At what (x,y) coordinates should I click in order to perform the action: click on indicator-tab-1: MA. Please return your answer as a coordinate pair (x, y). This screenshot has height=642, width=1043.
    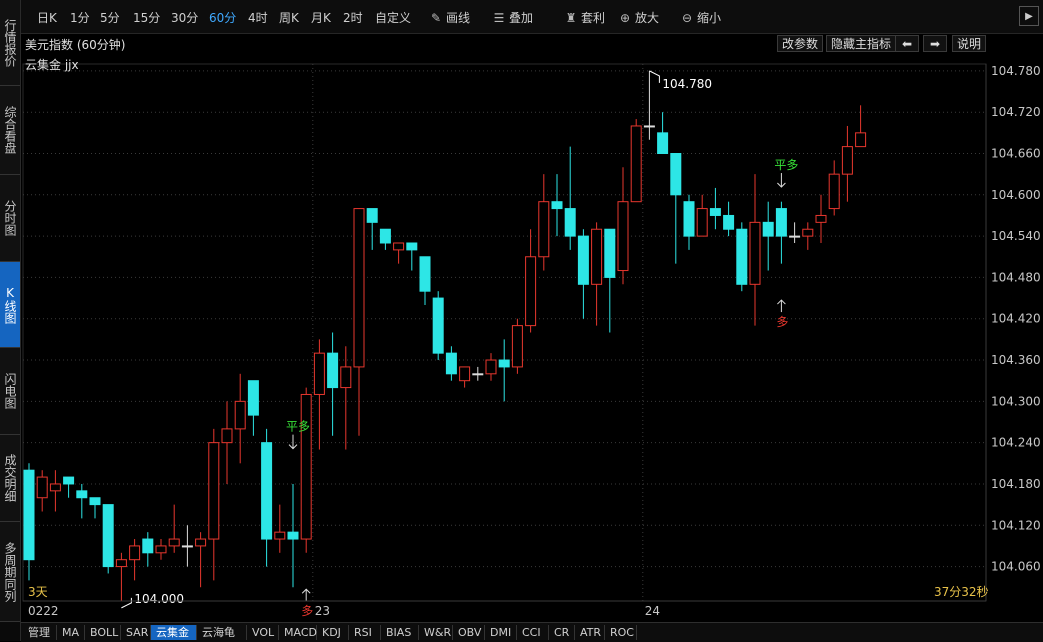
    Looking at the image, I should click on (71, 632).